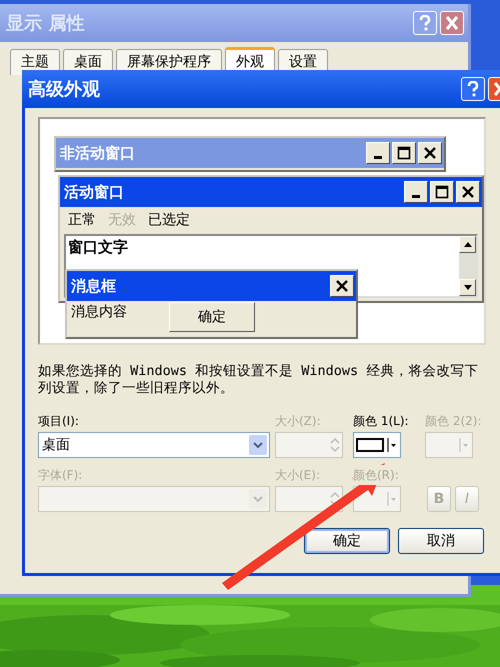 The width and height of the screenshot is (500, 667). I want to click on scroll-down-button, so click(467, 287).